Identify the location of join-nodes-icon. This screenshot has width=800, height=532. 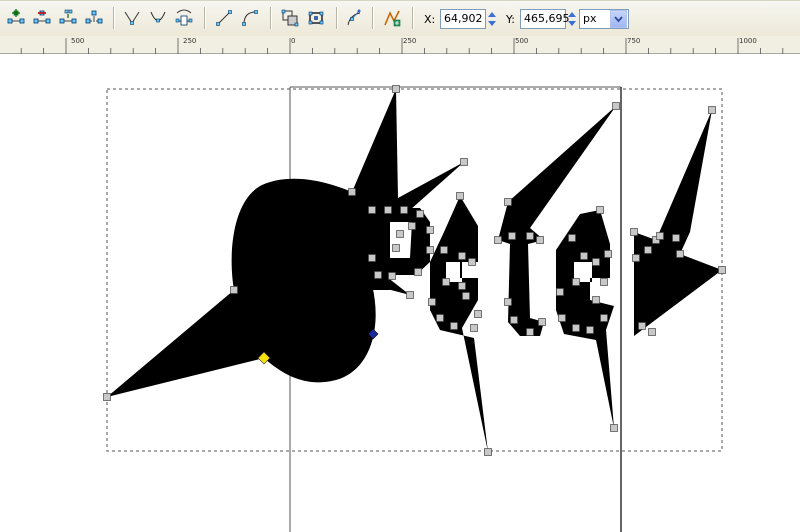
(68, 18).